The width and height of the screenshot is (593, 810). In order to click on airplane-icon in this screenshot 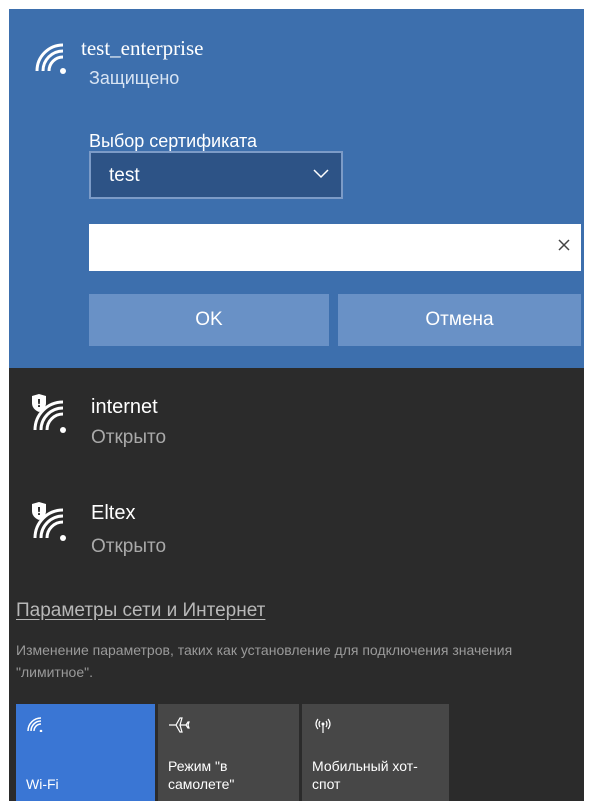, I will do `click(179, 725)`.